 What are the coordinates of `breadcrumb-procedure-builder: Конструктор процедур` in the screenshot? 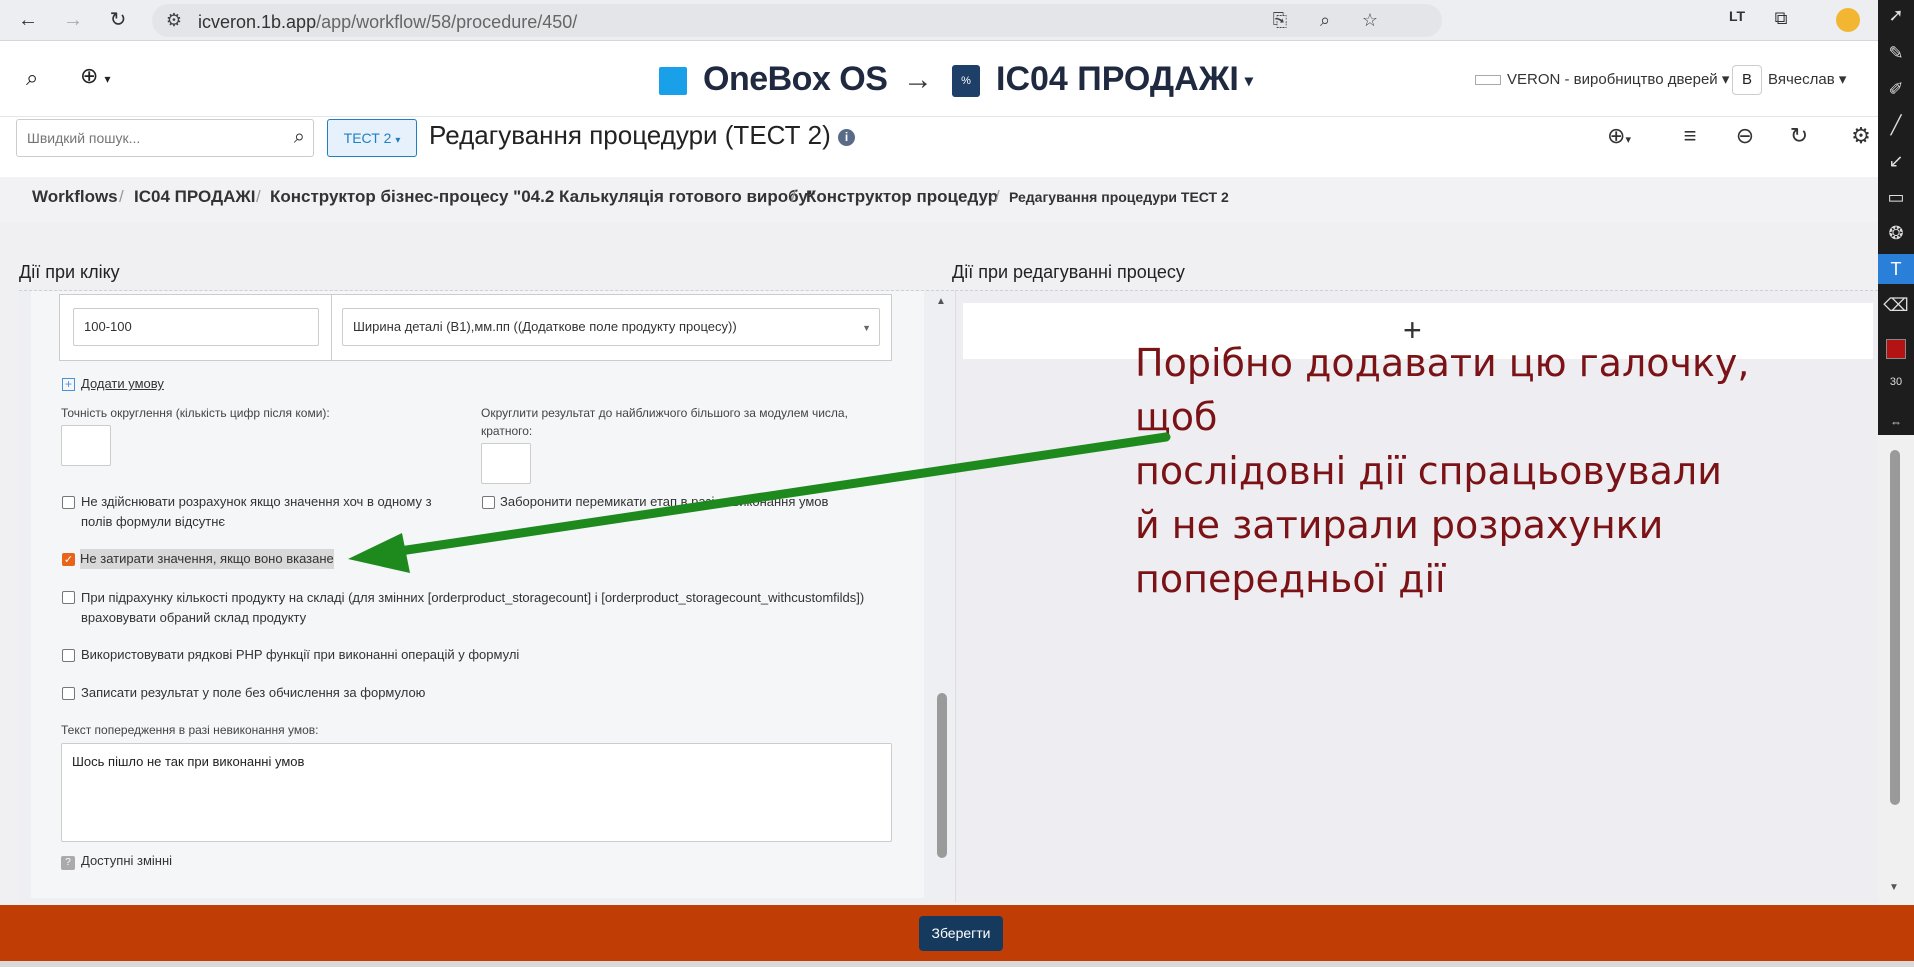 It's located at (902, 197).